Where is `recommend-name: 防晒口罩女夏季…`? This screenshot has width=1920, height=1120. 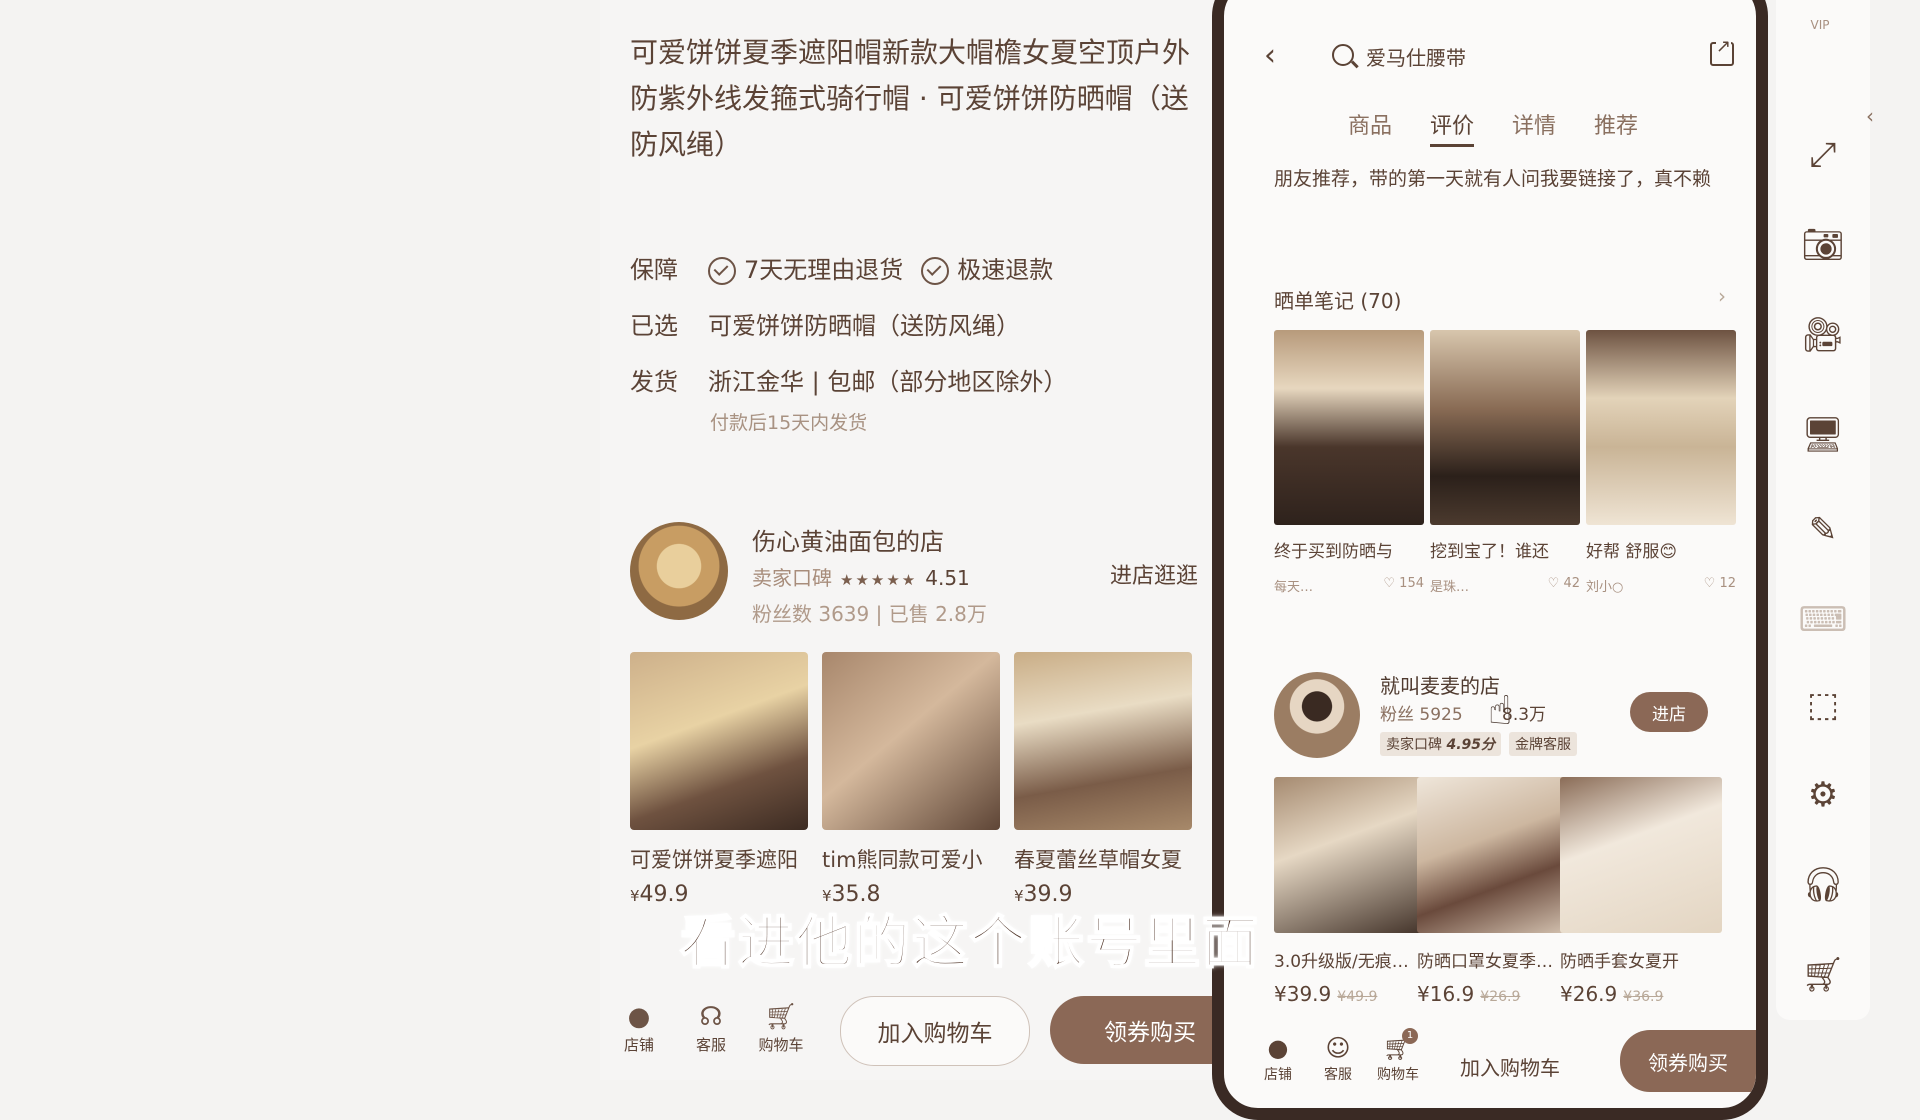 recommend-name: 防晒口罩女夏季… is located at coordinates (1485, 962).